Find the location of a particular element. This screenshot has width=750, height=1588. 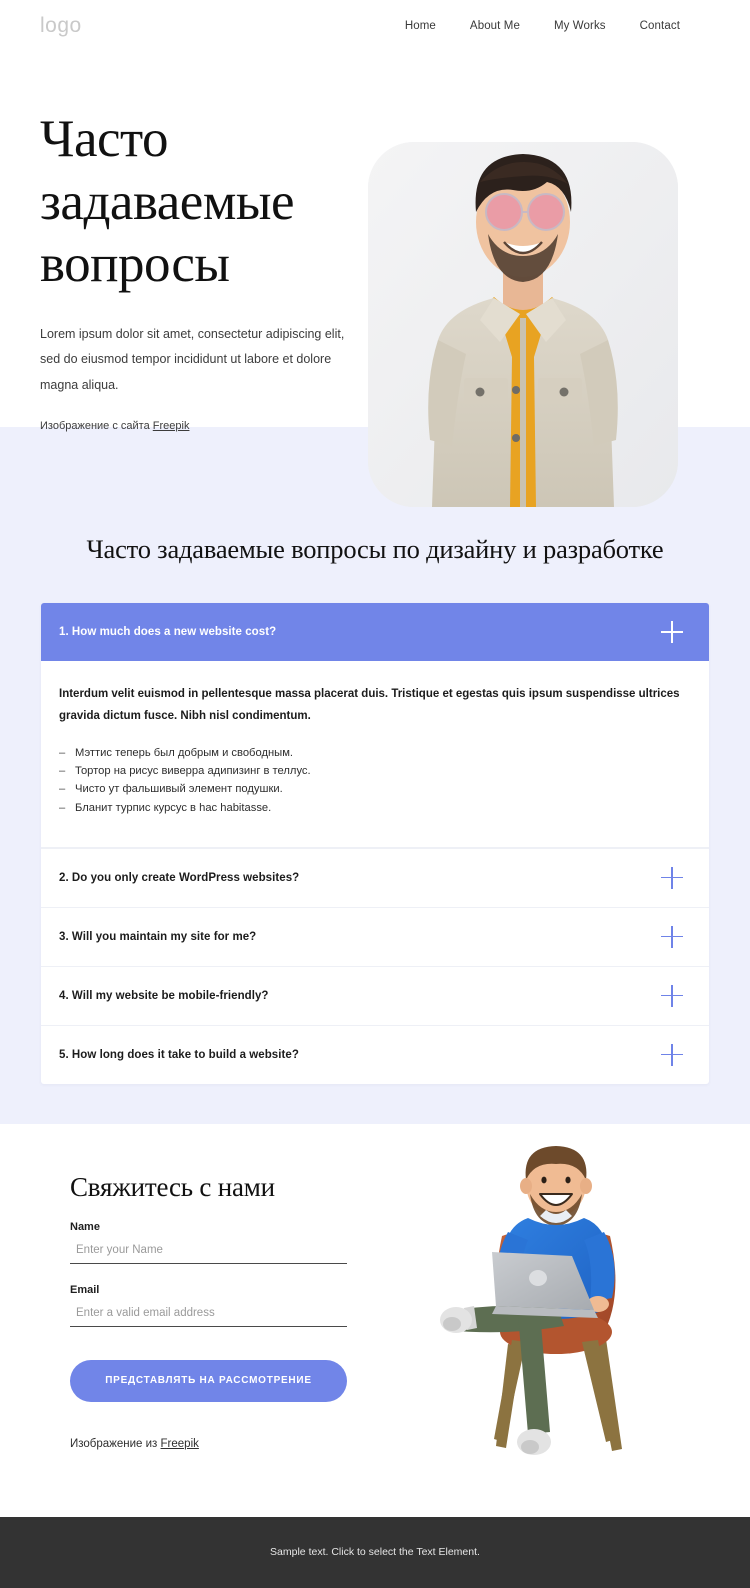

contact-image-credit: Изображение из Freepik is located at coordinates (210, 1444).